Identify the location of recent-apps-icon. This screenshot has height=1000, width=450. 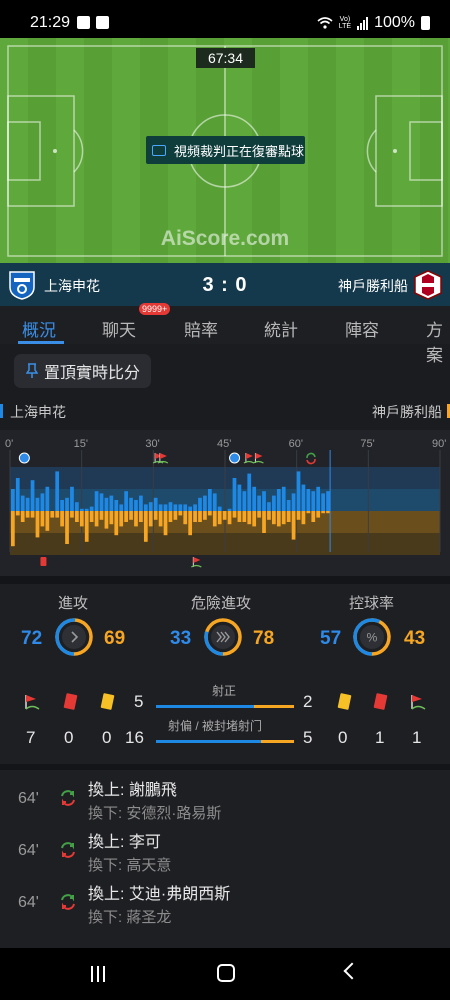
(100, 974).